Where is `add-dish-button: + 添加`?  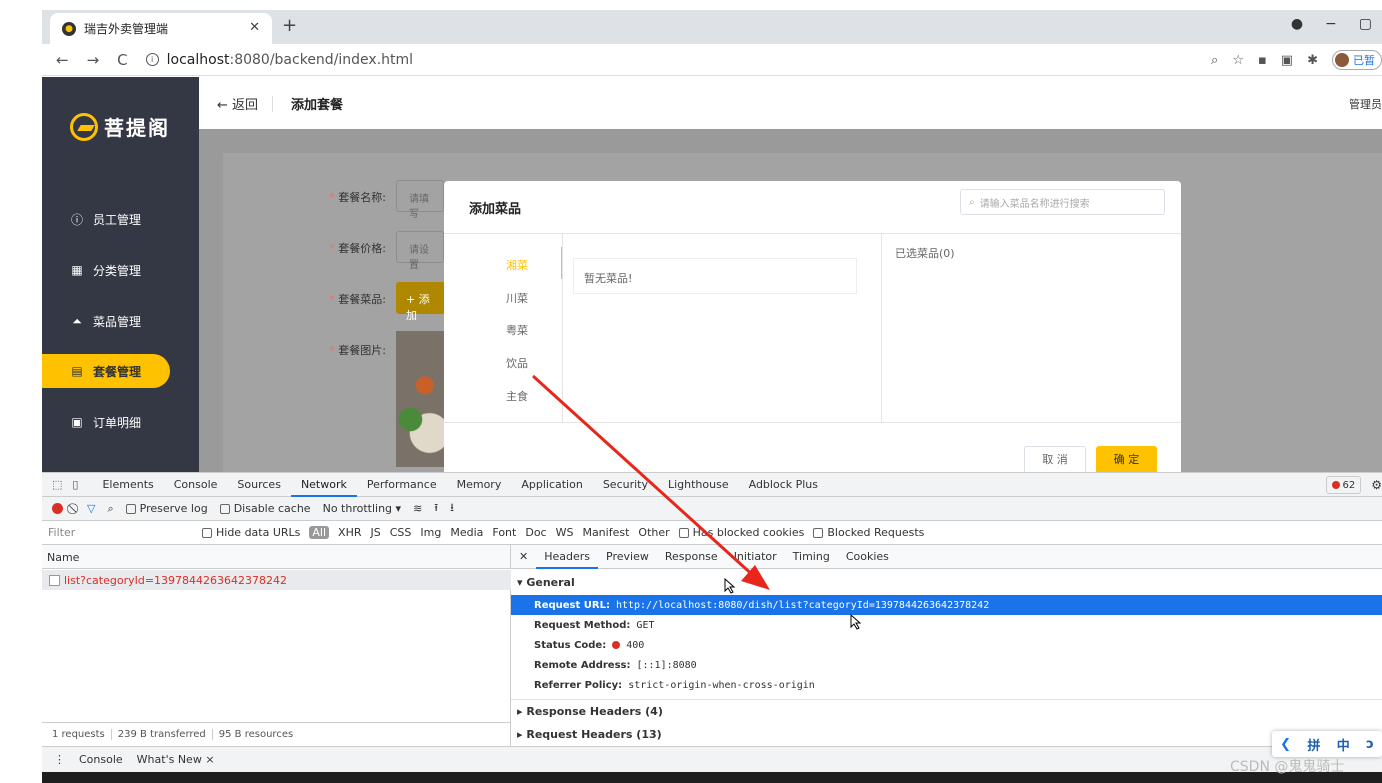
add-dish-button: + 添加 is located at coordinates (421, 302).